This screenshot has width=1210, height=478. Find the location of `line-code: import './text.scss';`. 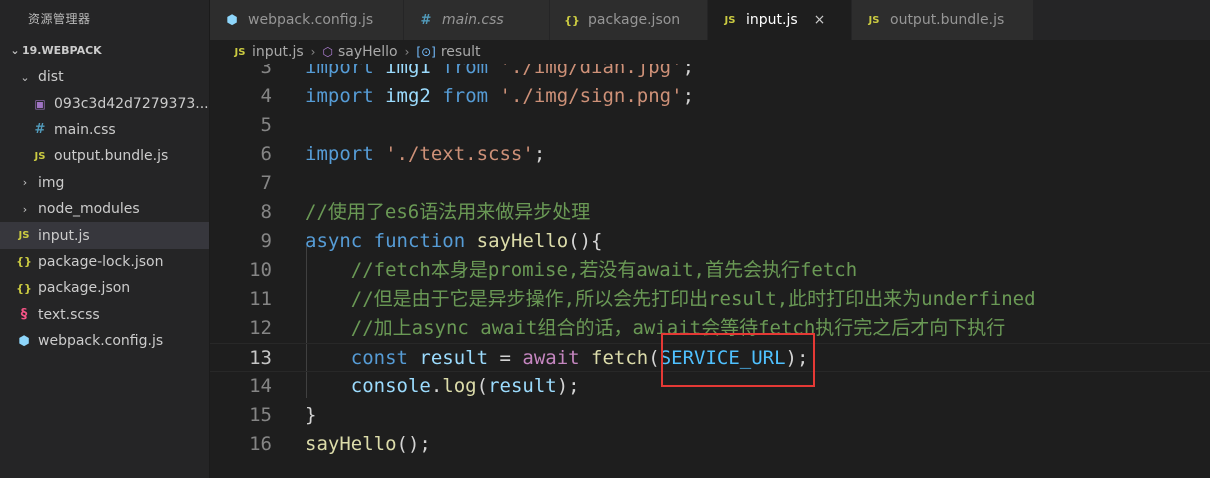

line-code: import './text.scss'; is located at coordinates (425, 154).